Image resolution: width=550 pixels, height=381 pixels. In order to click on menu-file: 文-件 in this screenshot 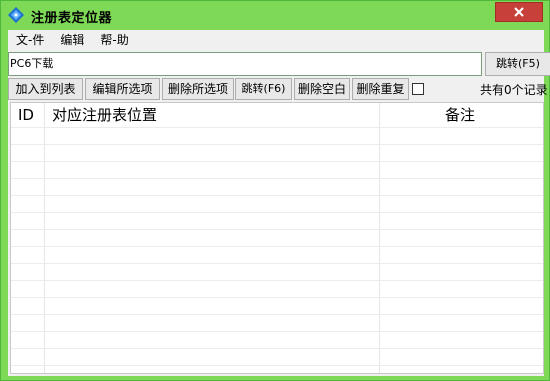, I will do `click(30, 40)`.